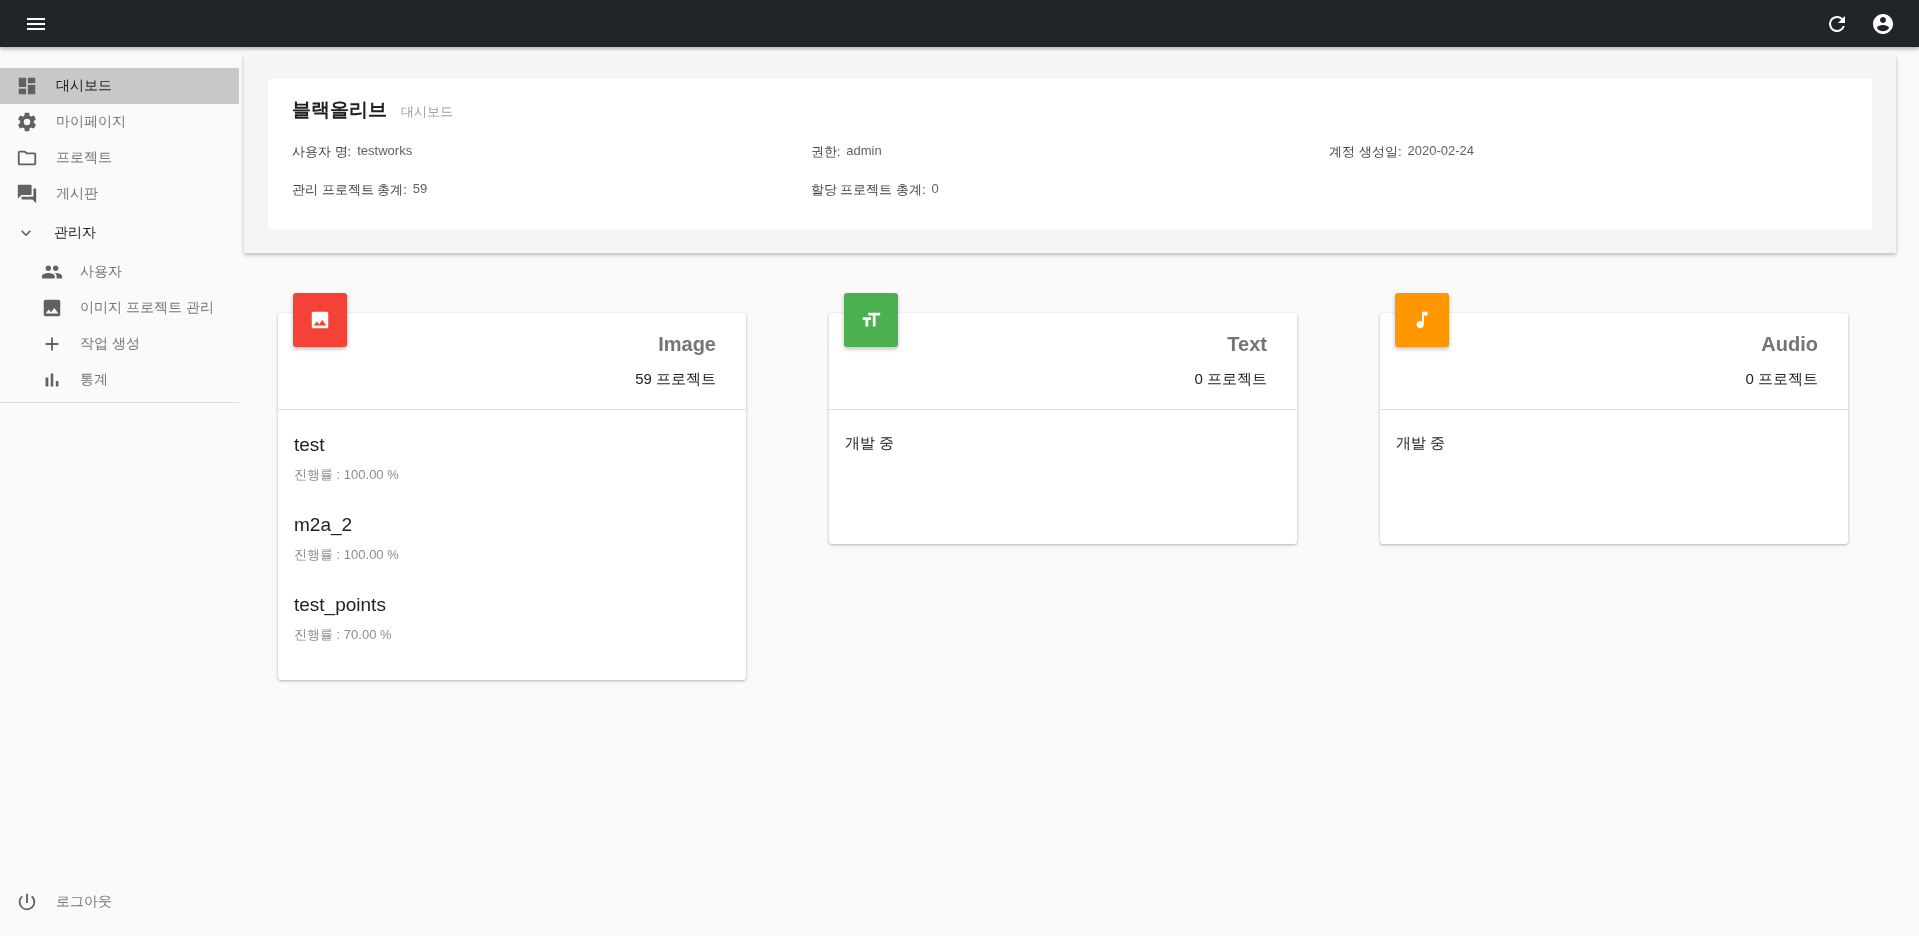 The image size is (1919, 936). What do you see at coordinates (27, 194) in the screenshot?
I see `chat-icon` at bounding box center [27, 194].